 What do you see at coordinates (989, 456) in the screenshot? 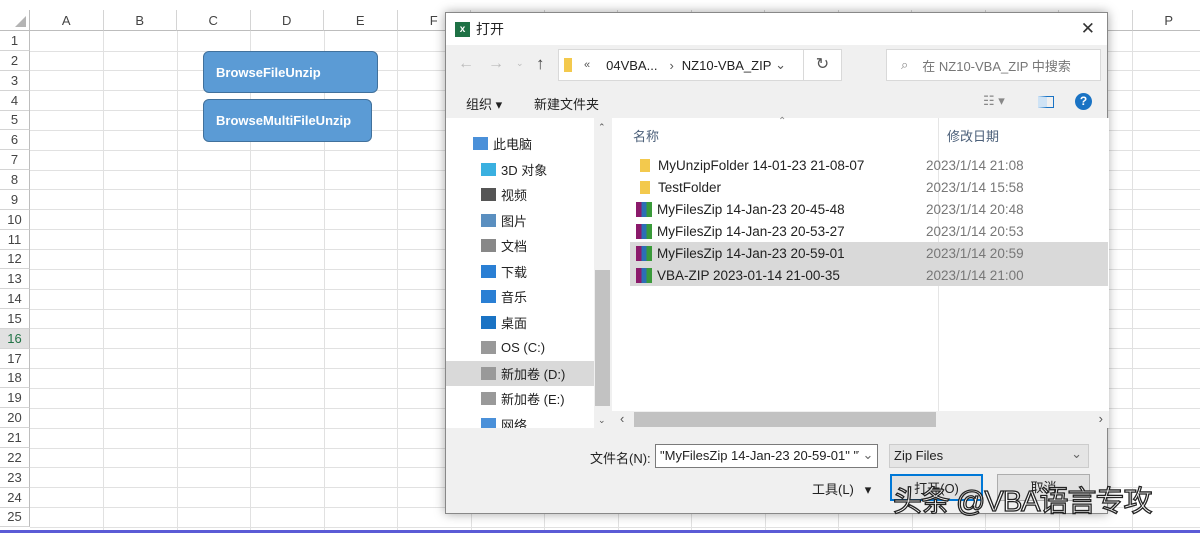
I see `file-type-select: Zip Files ⌄` at bounding box center [989, 456].